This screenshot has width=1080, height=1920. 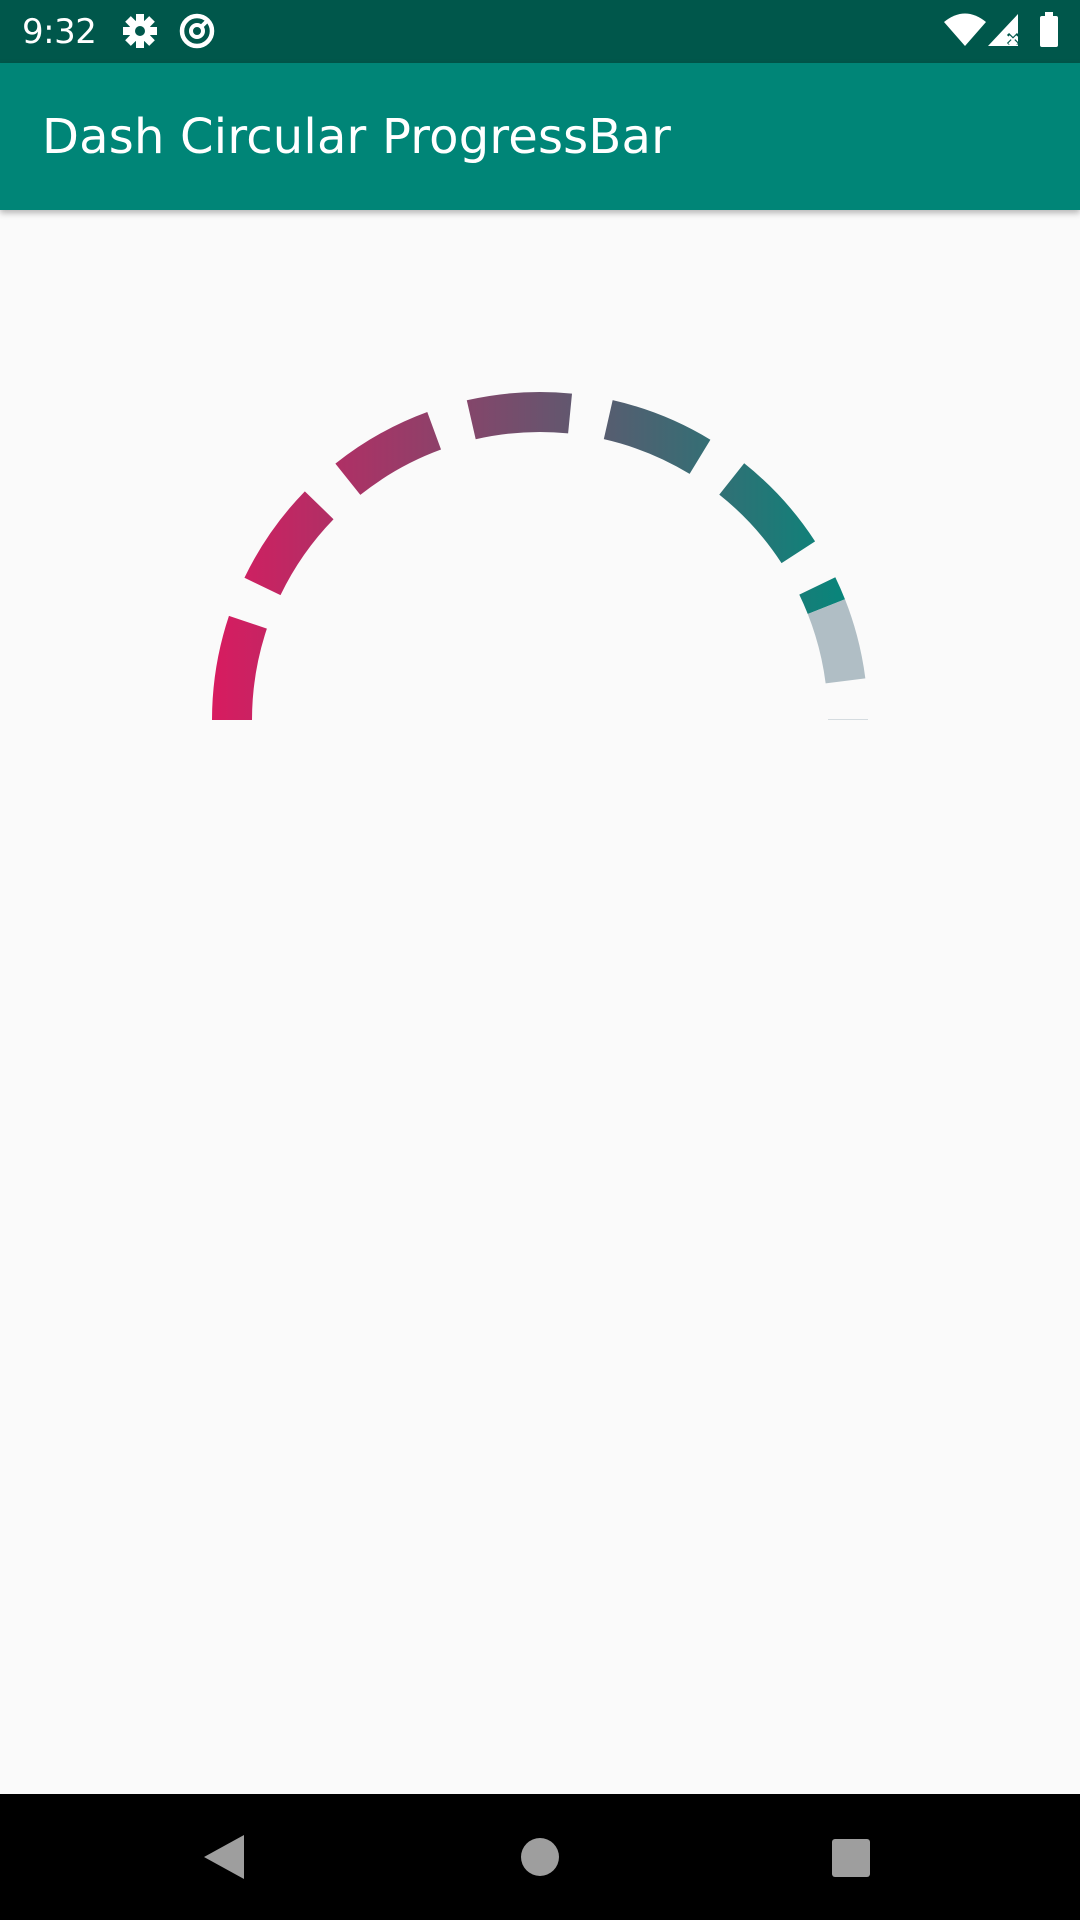 What do you see at coordinates (836, 641) in the screenshot?
I see `track-dash` at bounding box center [836, 641].